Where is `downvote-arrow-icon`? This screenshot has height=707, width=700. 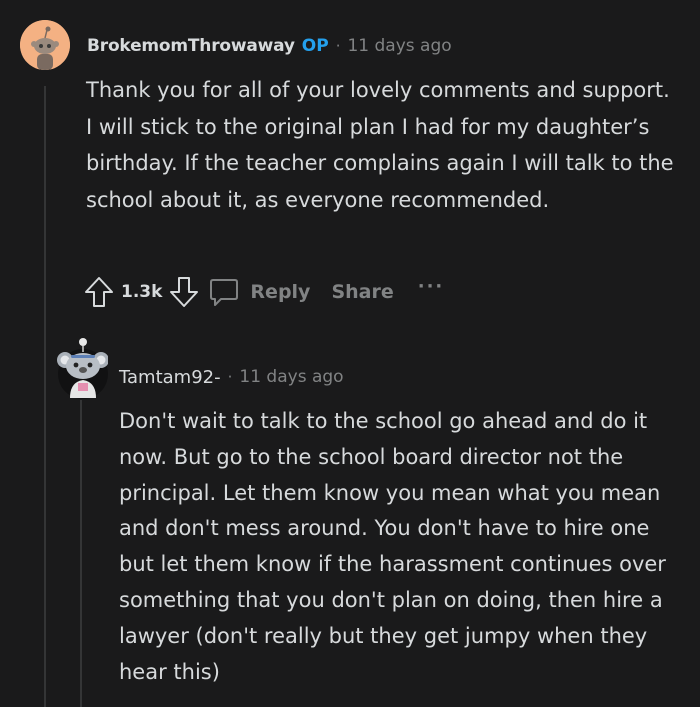 downvote-arrow-icon is located at coordinates (184, 292).